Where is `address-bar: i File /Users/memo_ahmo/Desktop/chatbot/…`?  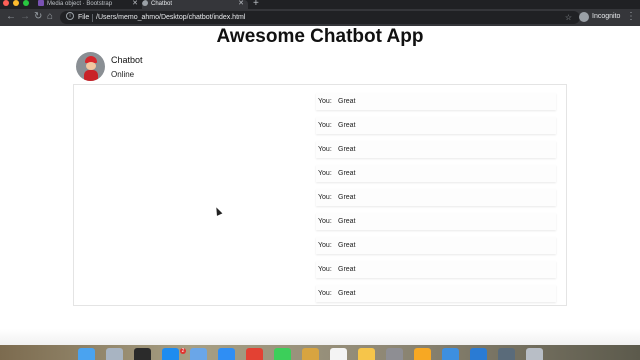 address-bar: i File /Users/memo_ahmo/Desktop/chatbot/… is located at coordinates (320, 17).